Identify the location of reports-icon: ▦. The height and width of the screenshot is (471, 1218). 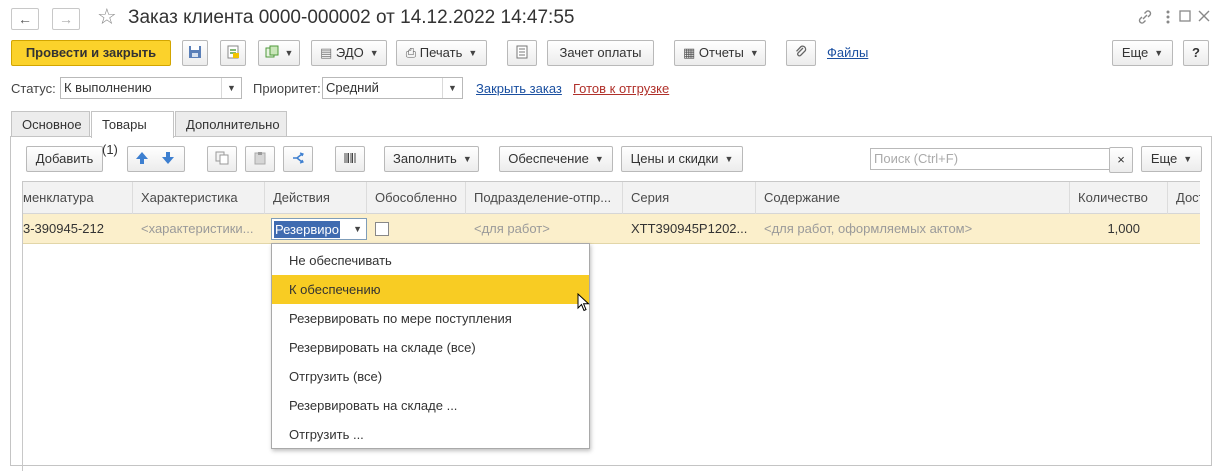
(689, 52).